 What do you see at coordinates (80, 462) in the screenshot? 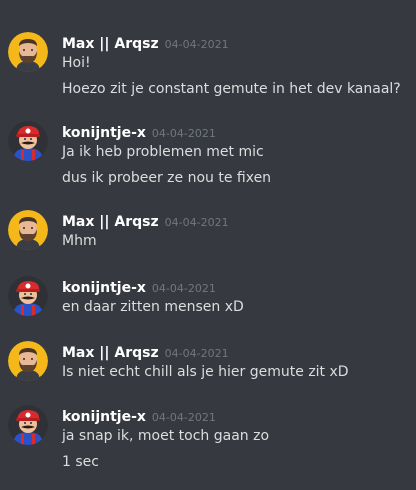
I see `message-text: 1 sec` at bounding box center [80, 462].